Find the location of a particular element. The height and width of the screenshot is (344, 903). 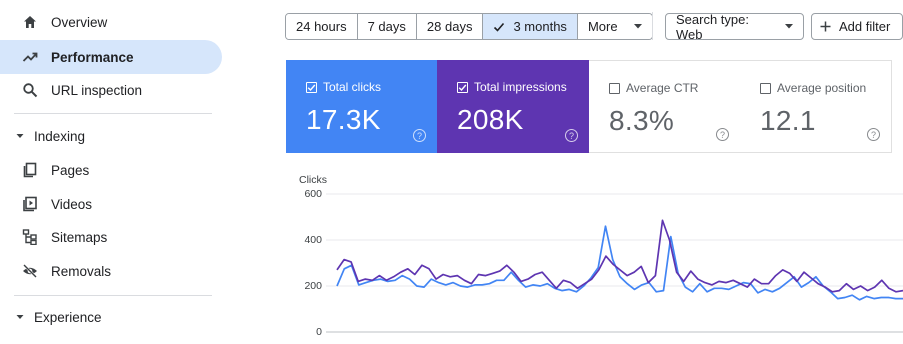

home-icon is located at coordinates (30, 22).